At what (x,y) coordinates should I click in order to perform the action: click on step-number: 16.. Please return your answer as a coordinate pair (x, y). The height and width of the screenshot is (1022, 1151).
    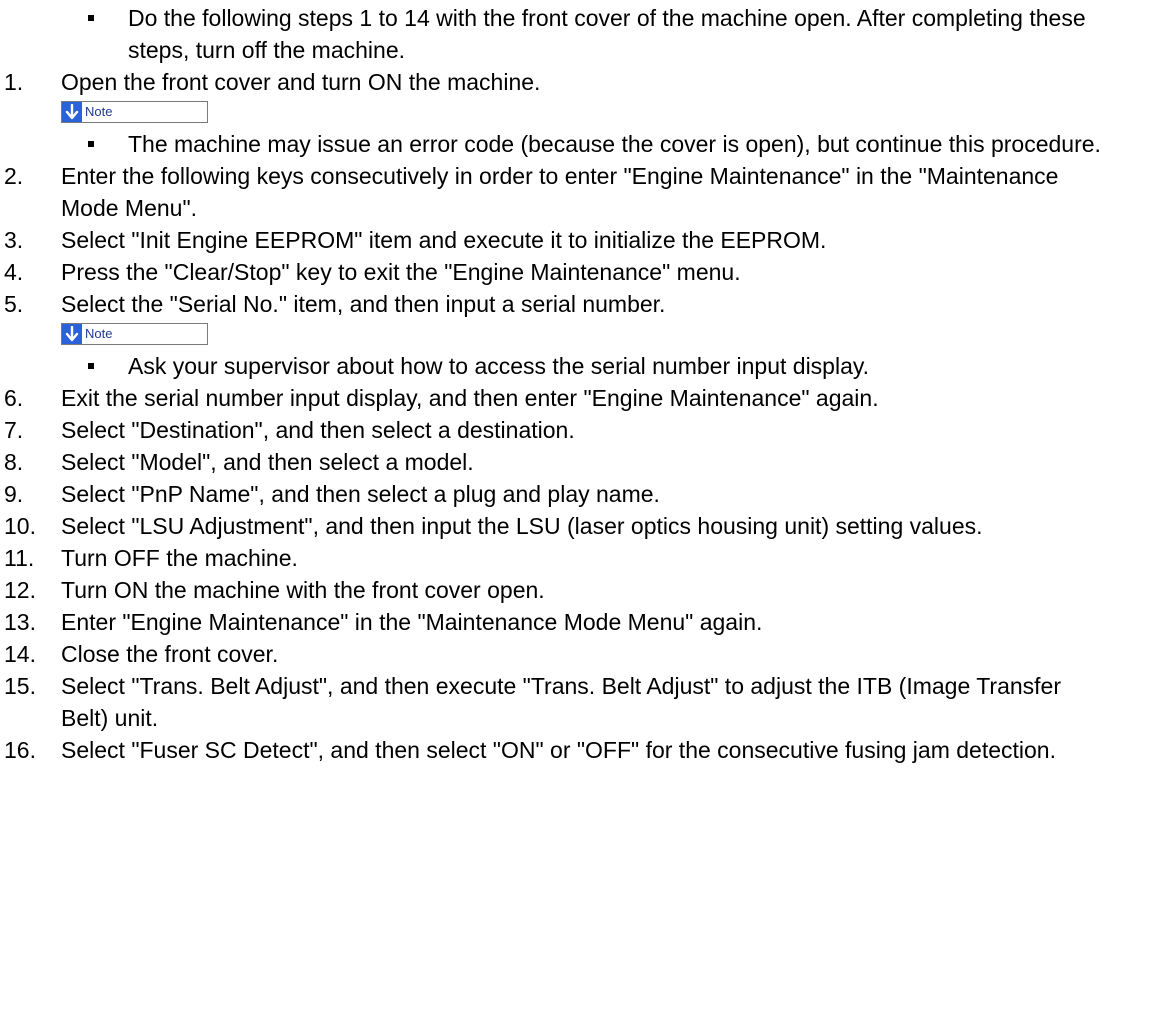
    Looking at the image, I should click on (20, 750).